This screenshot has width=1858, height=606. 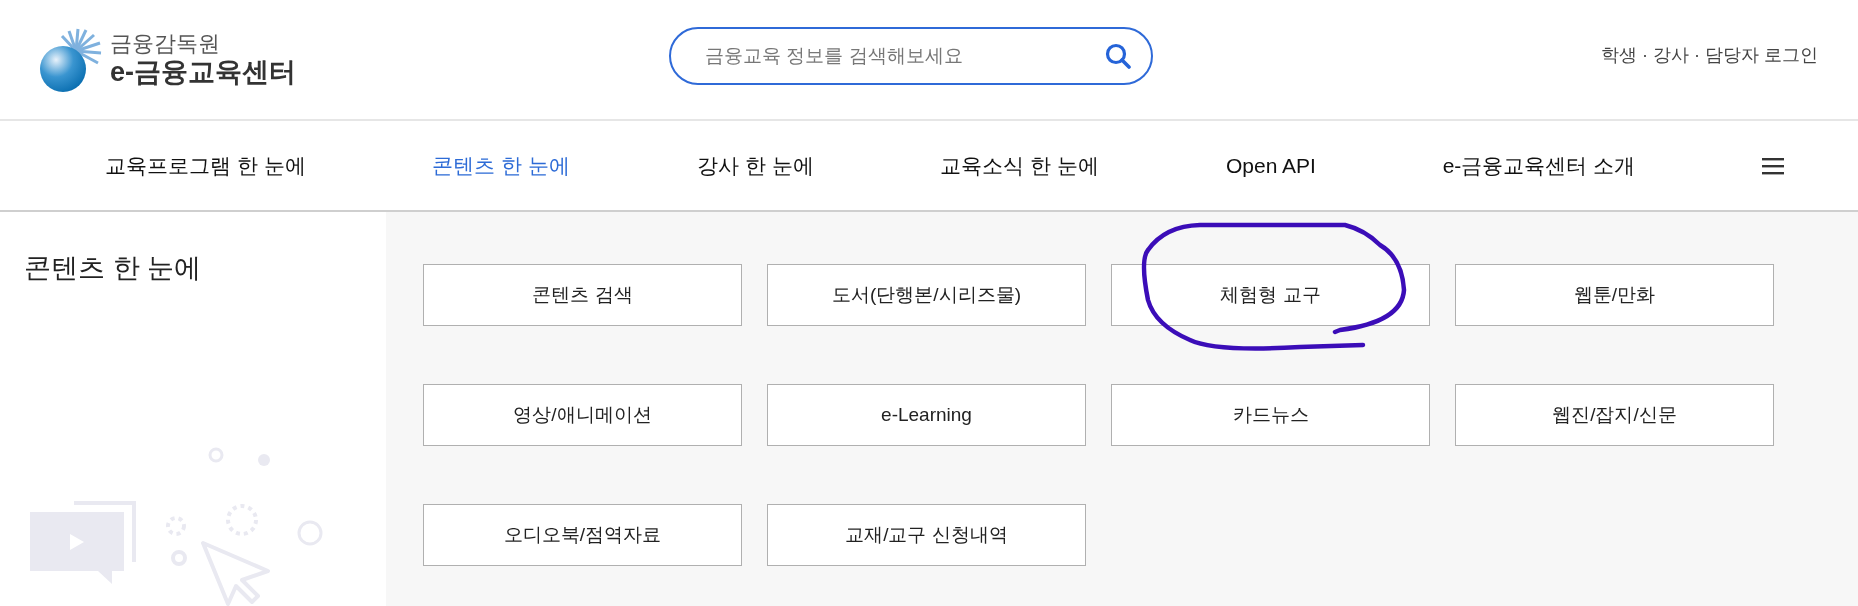 What do you see at coordinates (582, 295) in the screenshot?
I see `category-button: 콘텐츠 검색` at bounding box center [582, 295].